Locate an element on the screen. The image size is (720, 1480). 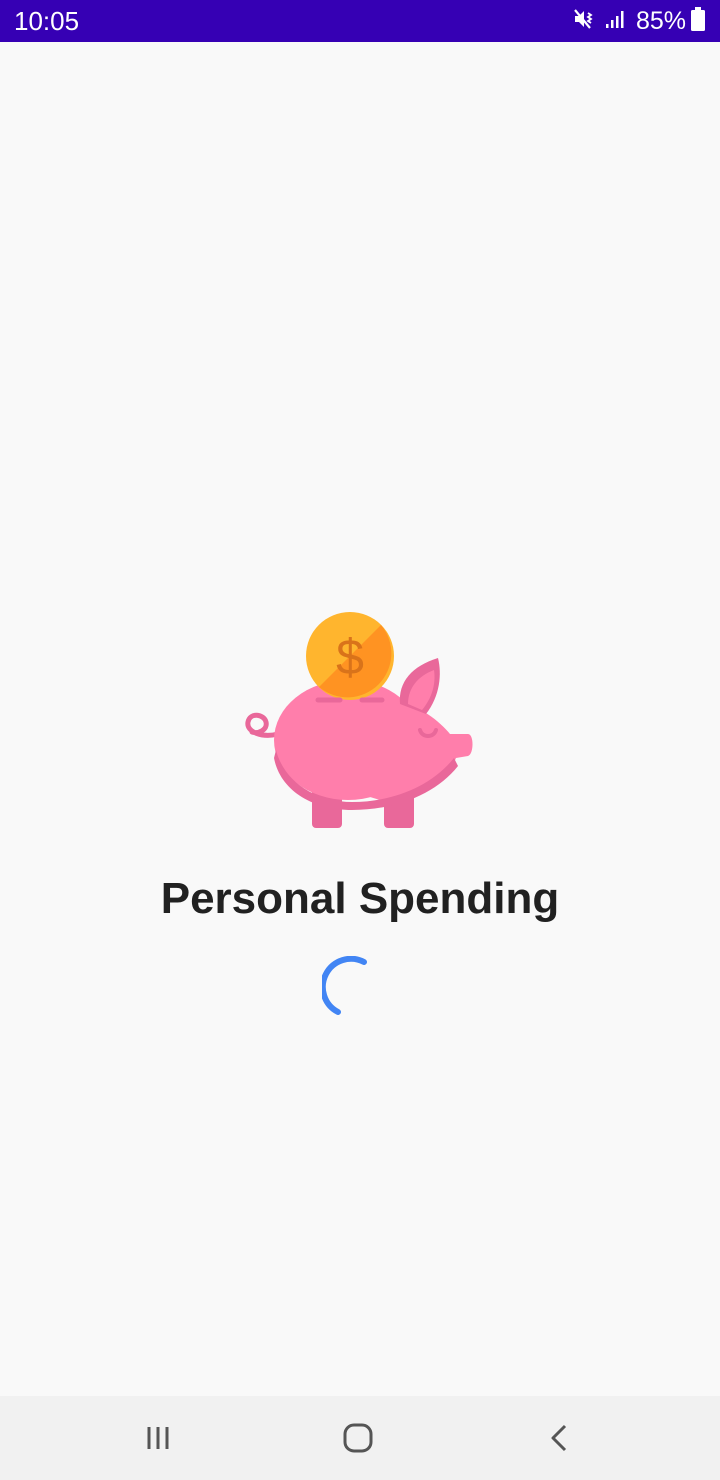
recent-apps-icon is located at coordinates (158, 1438).